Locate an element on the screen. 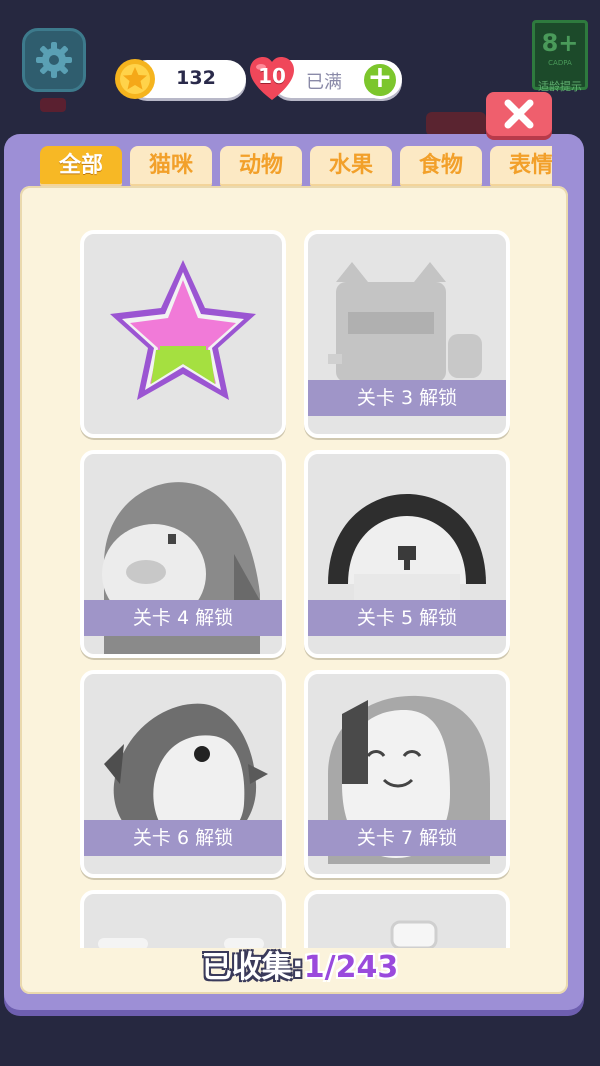  plus-icon: + is located at coordinates (380, 77).